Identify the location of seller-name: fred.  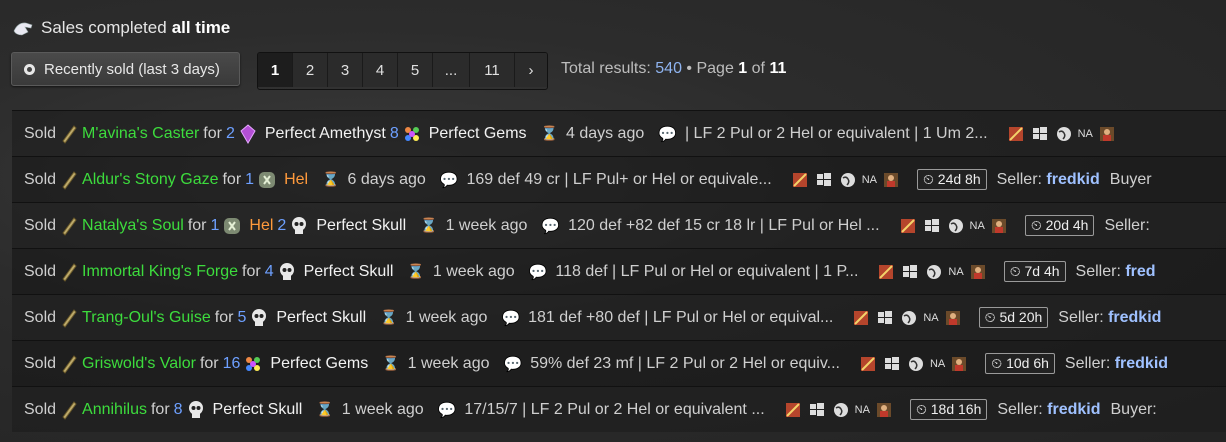
(1140, 271).